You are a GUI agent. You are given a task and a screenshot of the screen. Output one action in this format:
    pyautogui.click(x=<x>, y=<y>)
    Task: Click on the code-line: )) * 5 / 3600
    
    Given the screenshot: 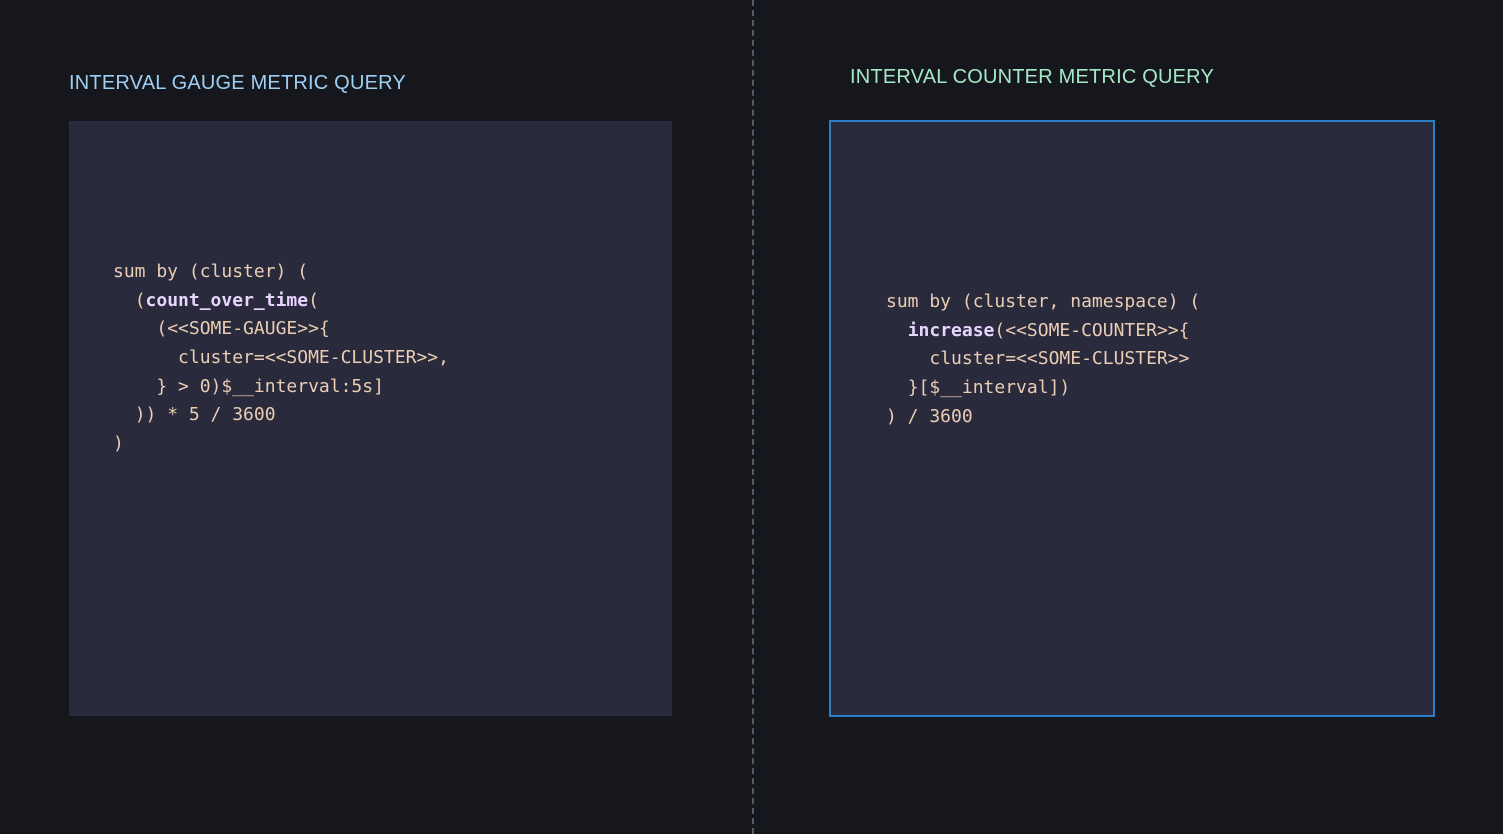 What is the action you would take?
    pyautogui.click(x=205, y=415)
    